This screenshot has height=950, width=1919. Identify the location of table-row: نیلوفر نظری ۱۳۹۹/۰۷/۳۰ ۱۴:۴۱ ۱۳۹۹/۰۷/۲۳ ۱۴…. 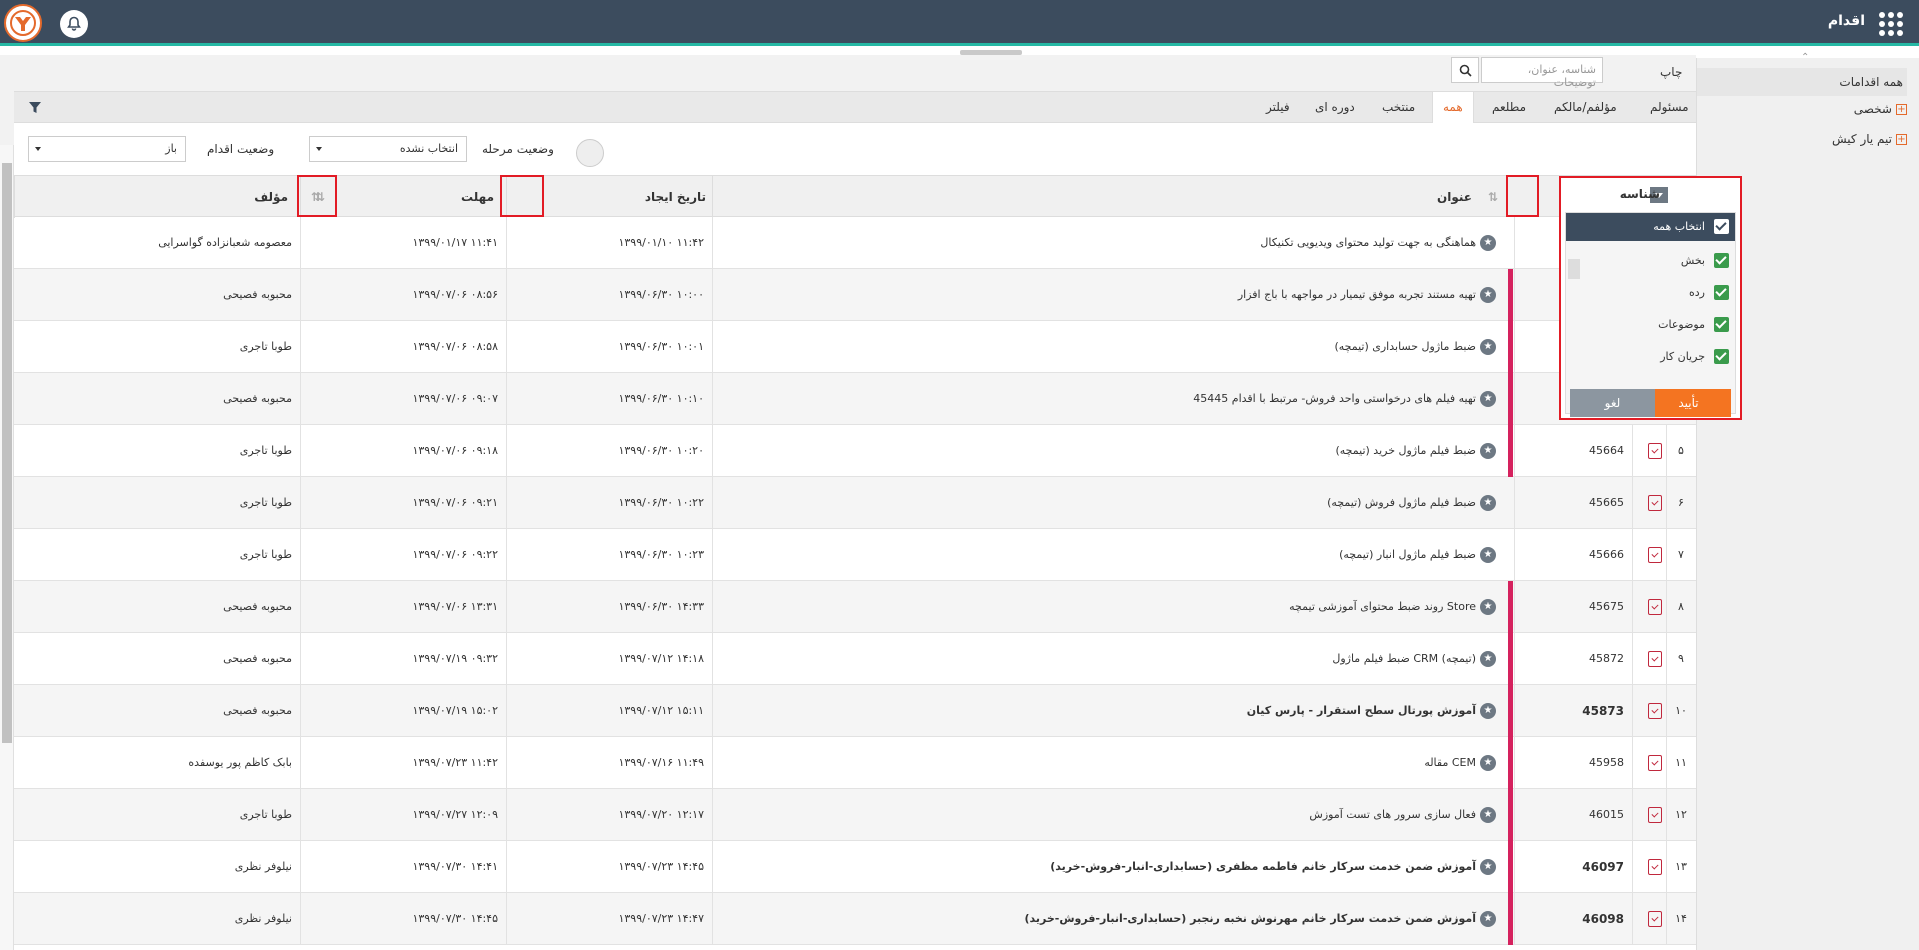
(855, 867).